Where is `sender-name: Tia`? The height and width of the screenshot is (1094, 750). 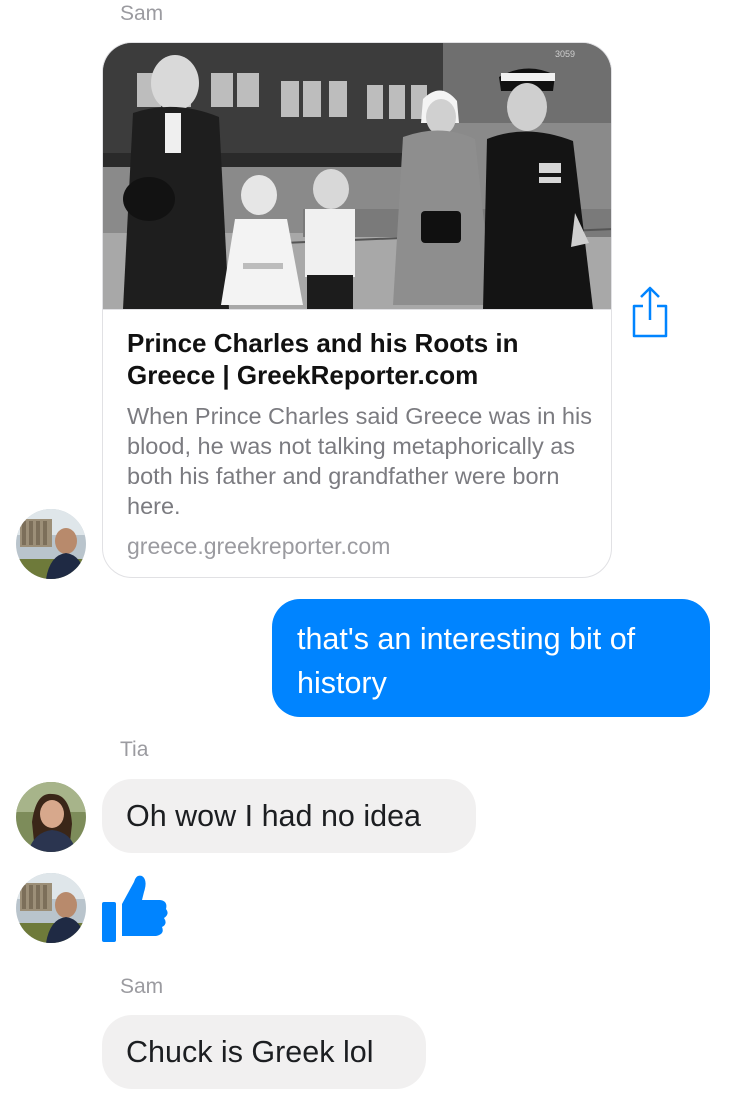 sender-name: Tia is located at coordinates (134, 749).